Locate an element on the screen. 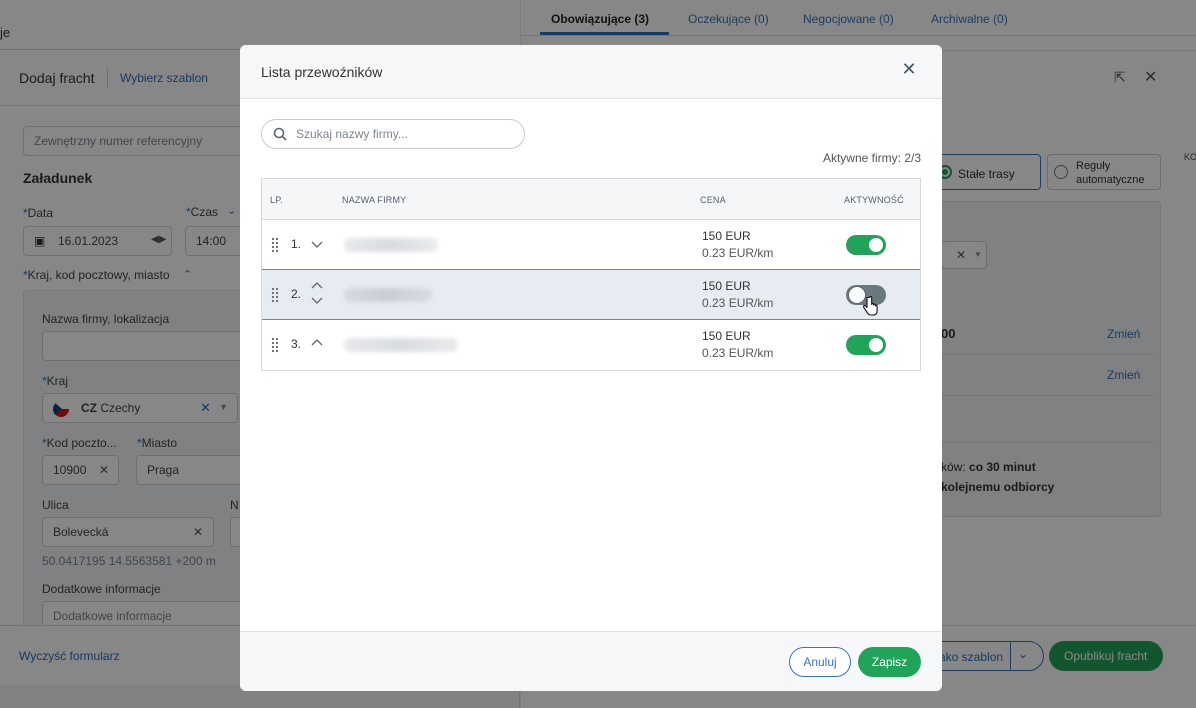 This screenshot has width=1196, height=708. column-price: CENA is located at coordinates (713, 200).